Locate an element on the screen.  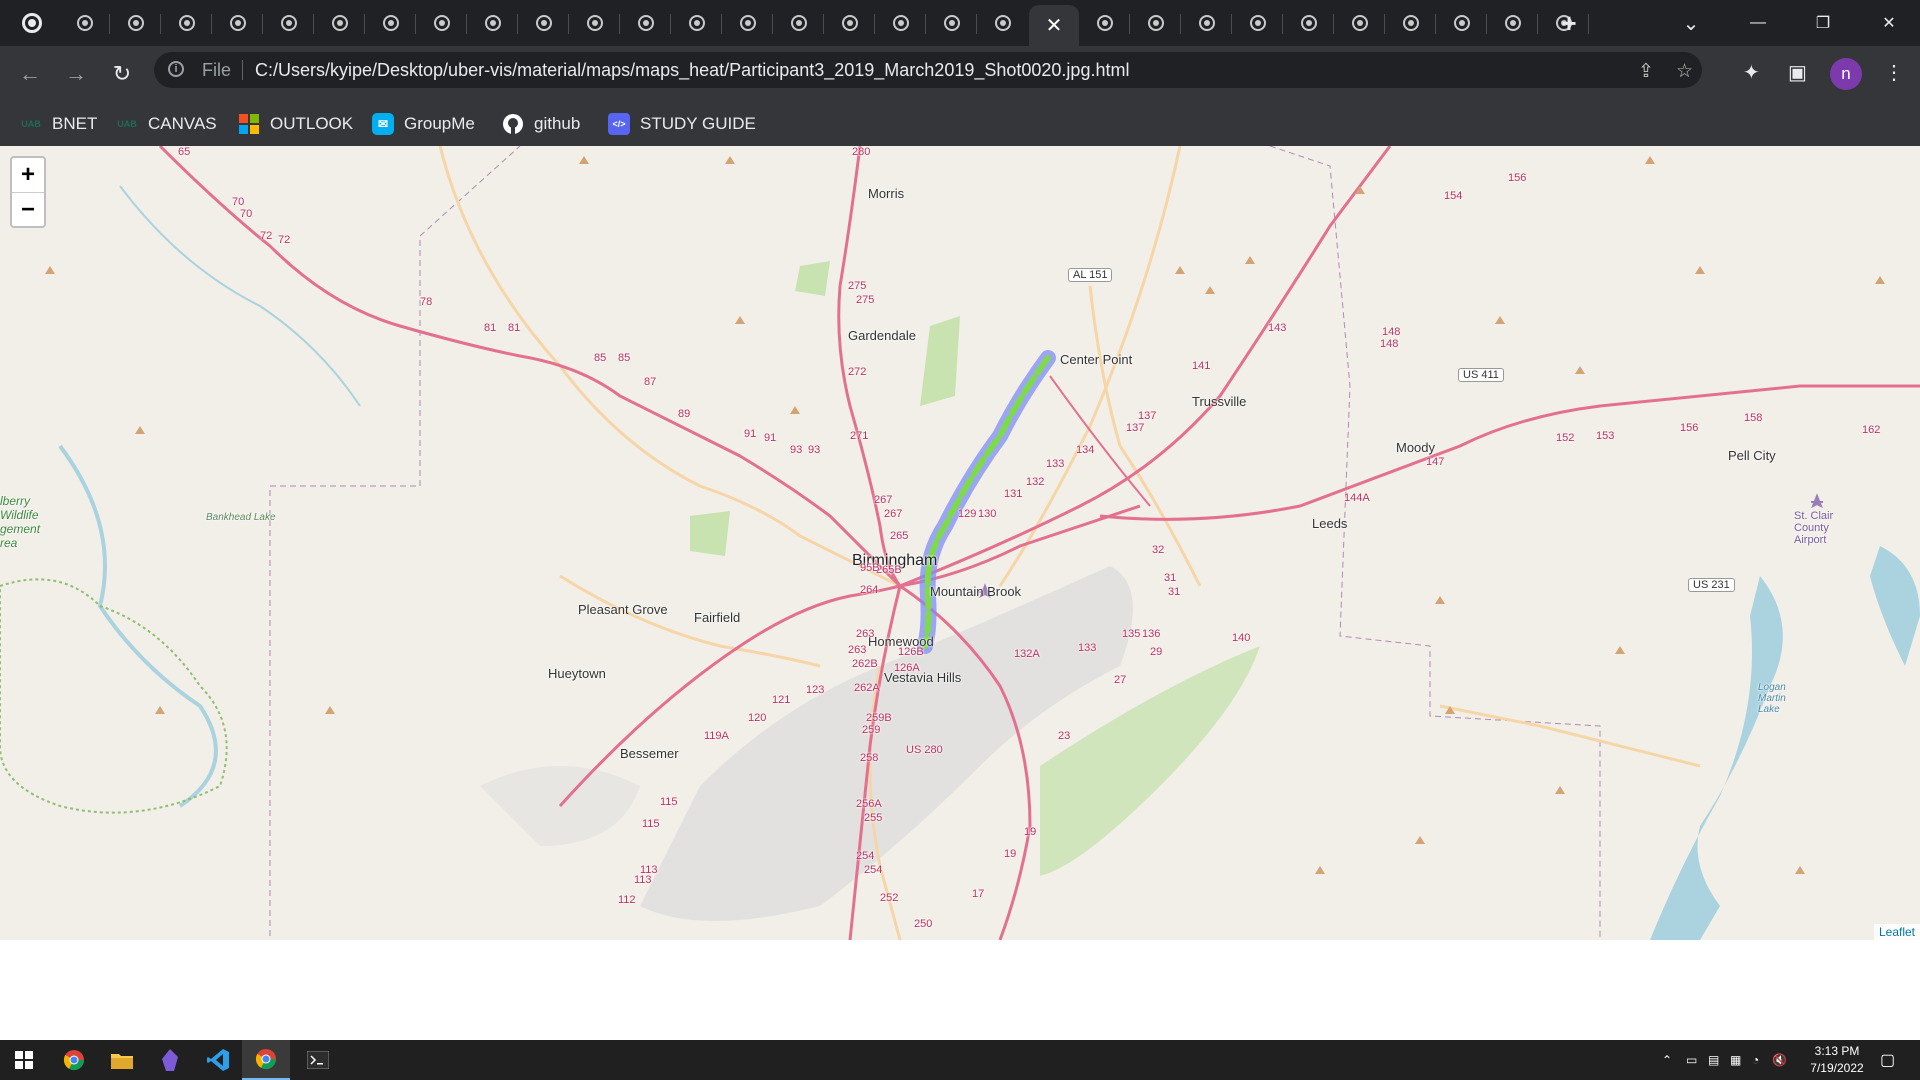
bookmark-github: github is located at coordinates (541, 124).